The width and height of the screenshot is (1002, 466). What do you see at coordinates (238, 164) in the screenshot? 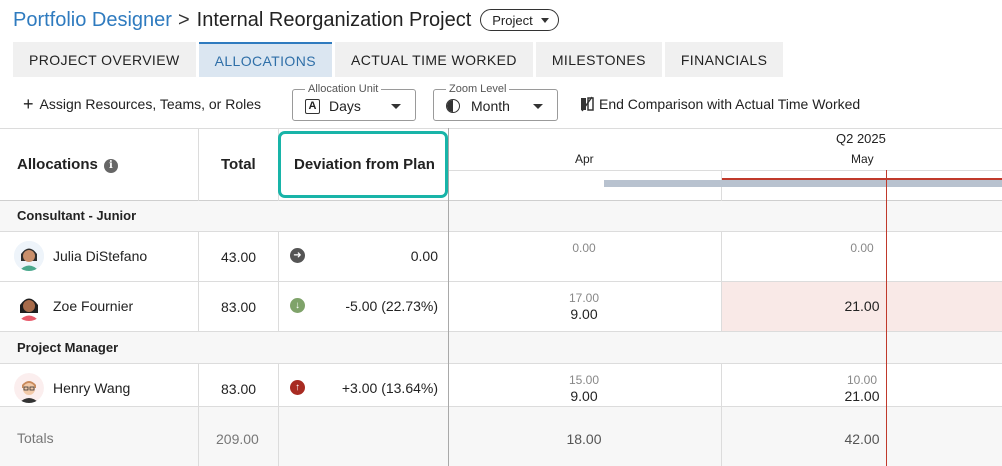
I see `total-header: Total` at bounding box center [238, 164].